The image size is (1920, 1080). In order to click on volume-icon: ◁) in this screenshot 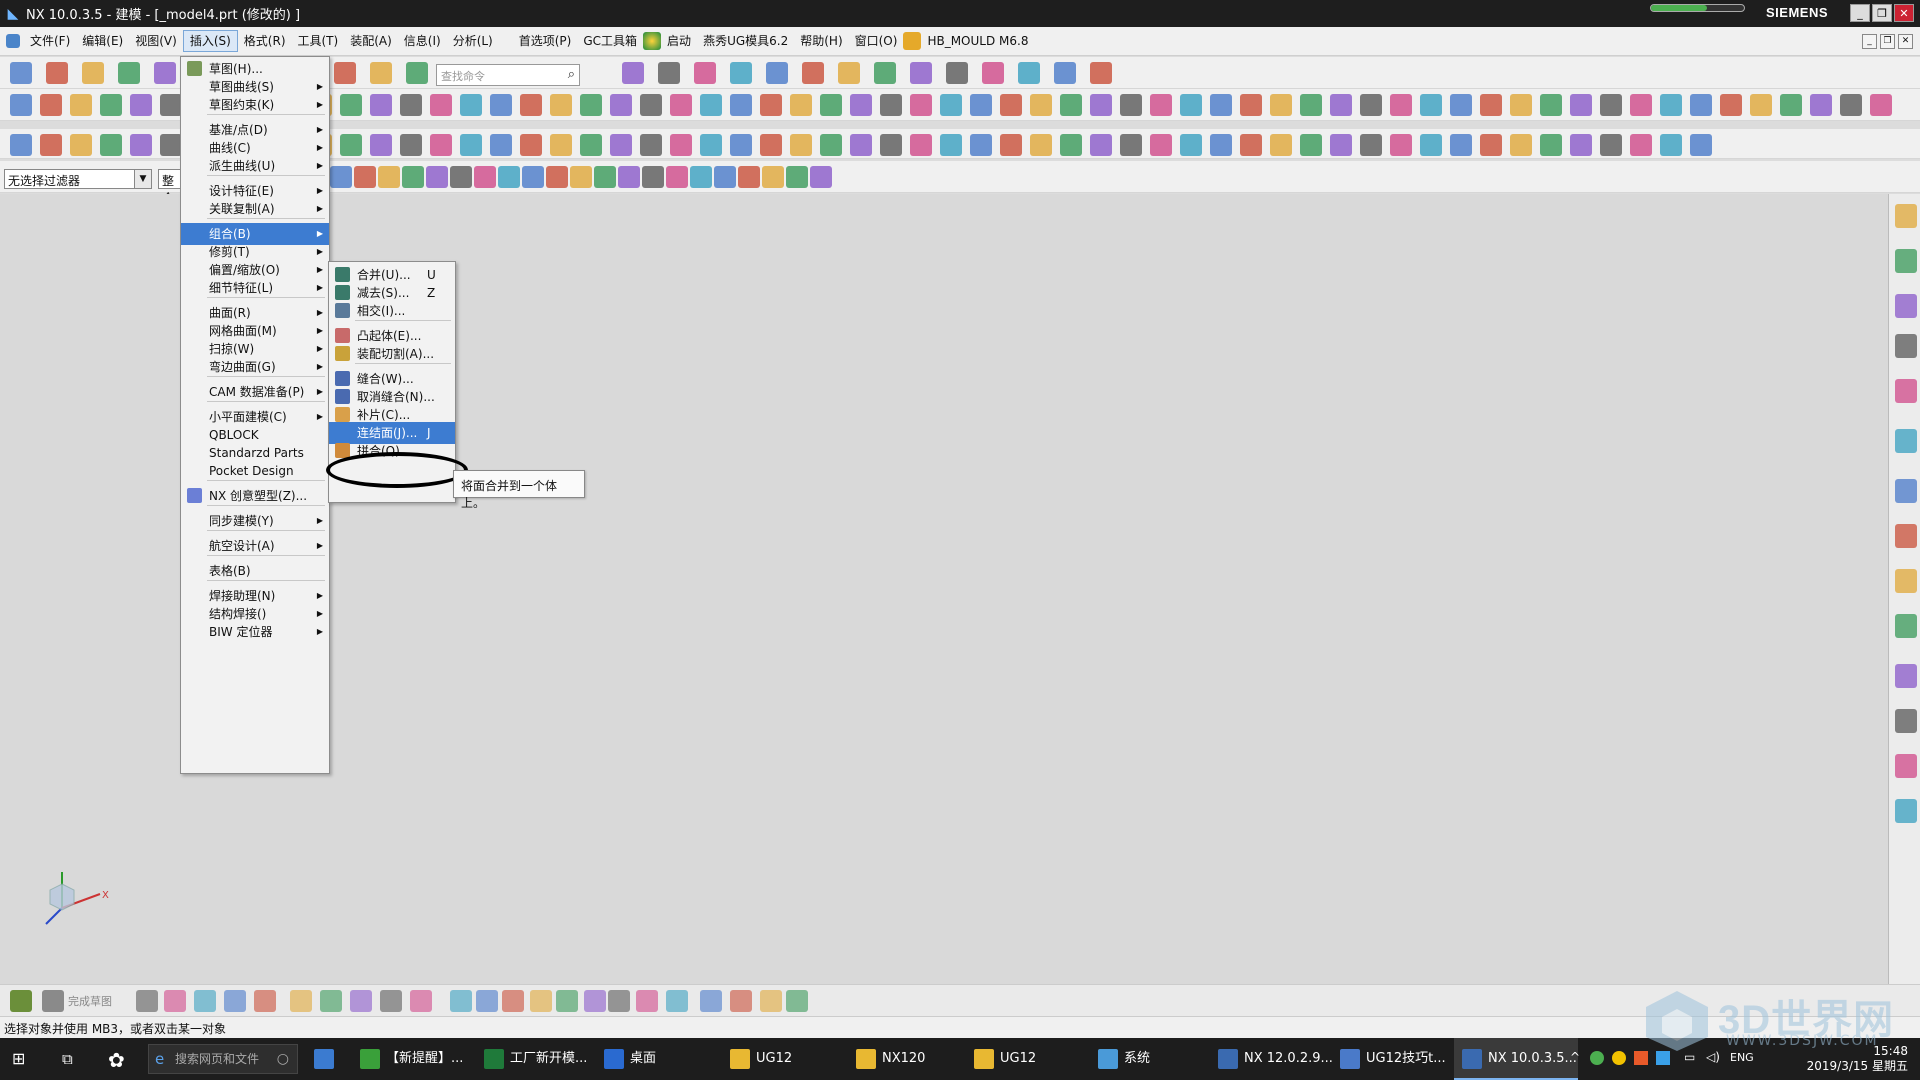, I will do `click(1713, 1057)`.